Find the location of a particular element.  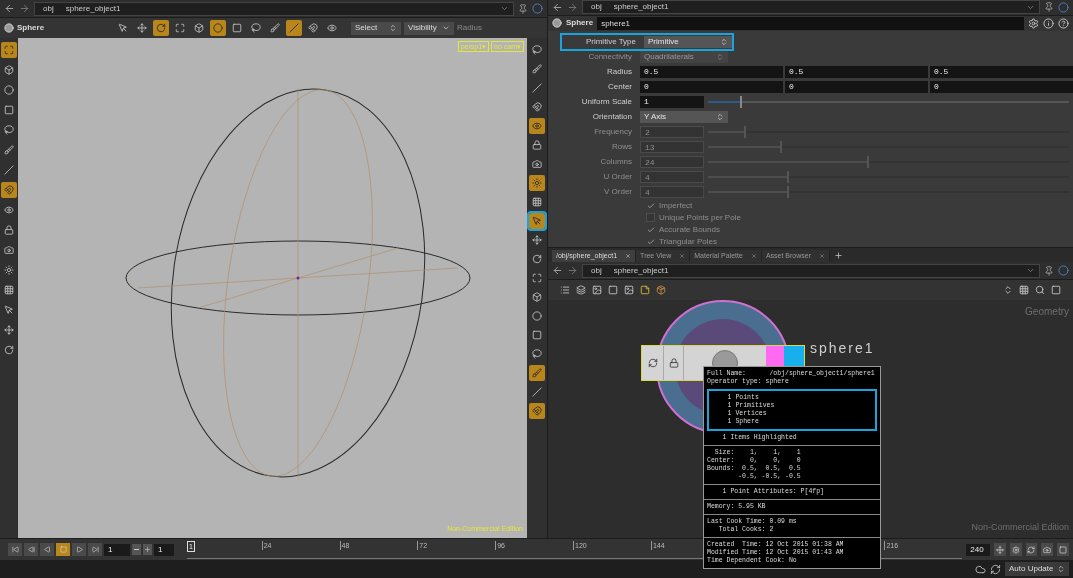

node-type-label: Sphere is located at coordinates (580, 23).